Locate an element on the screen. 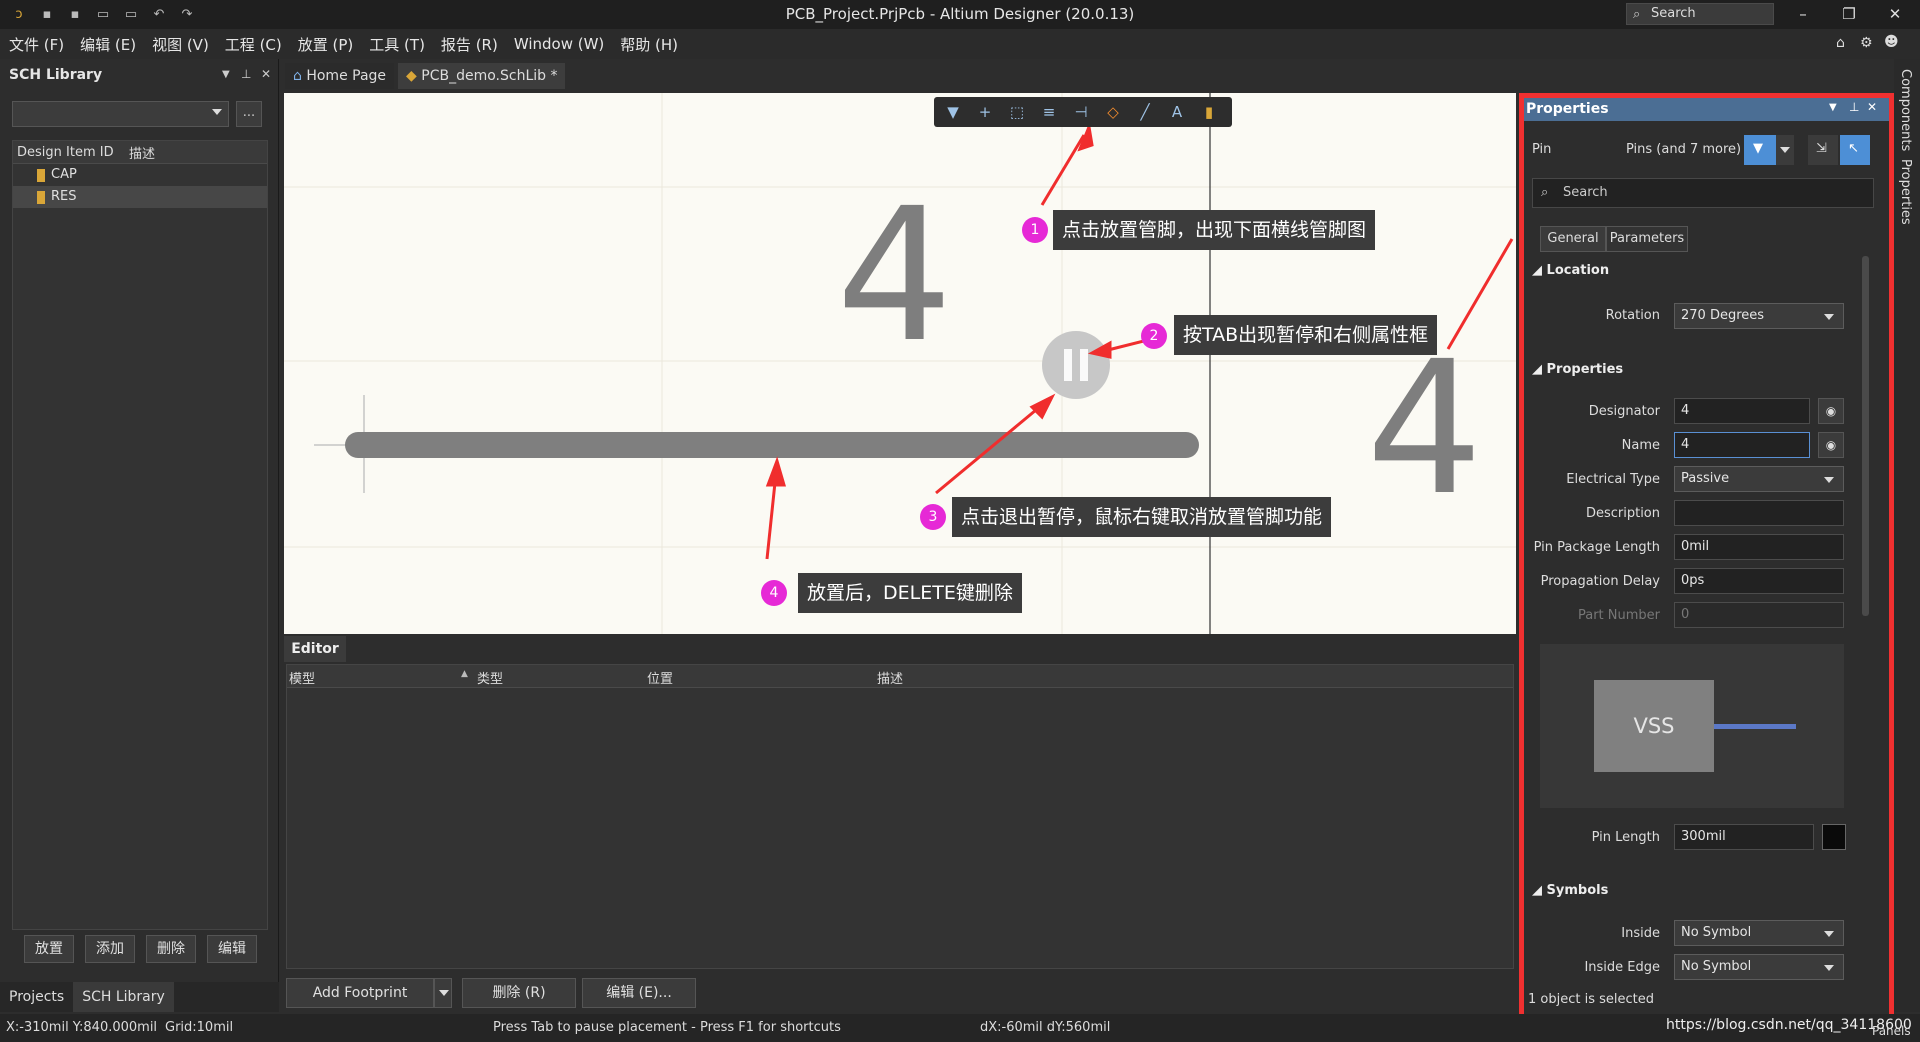 Image resolution: width=1920 pixels, height=1042 pixels. side-tab-properties: Properties is located at coordinates (1905, 192).